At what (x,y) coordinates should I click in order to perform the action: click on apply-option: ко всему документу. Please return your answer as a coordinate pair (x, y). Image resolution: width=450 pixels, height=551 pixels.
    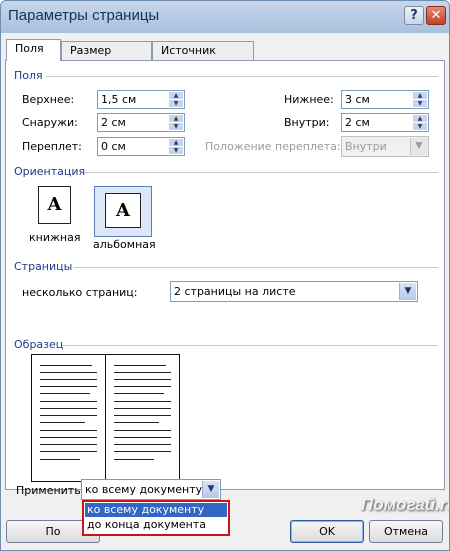
    Looking at the image, I should click on (156, 510).